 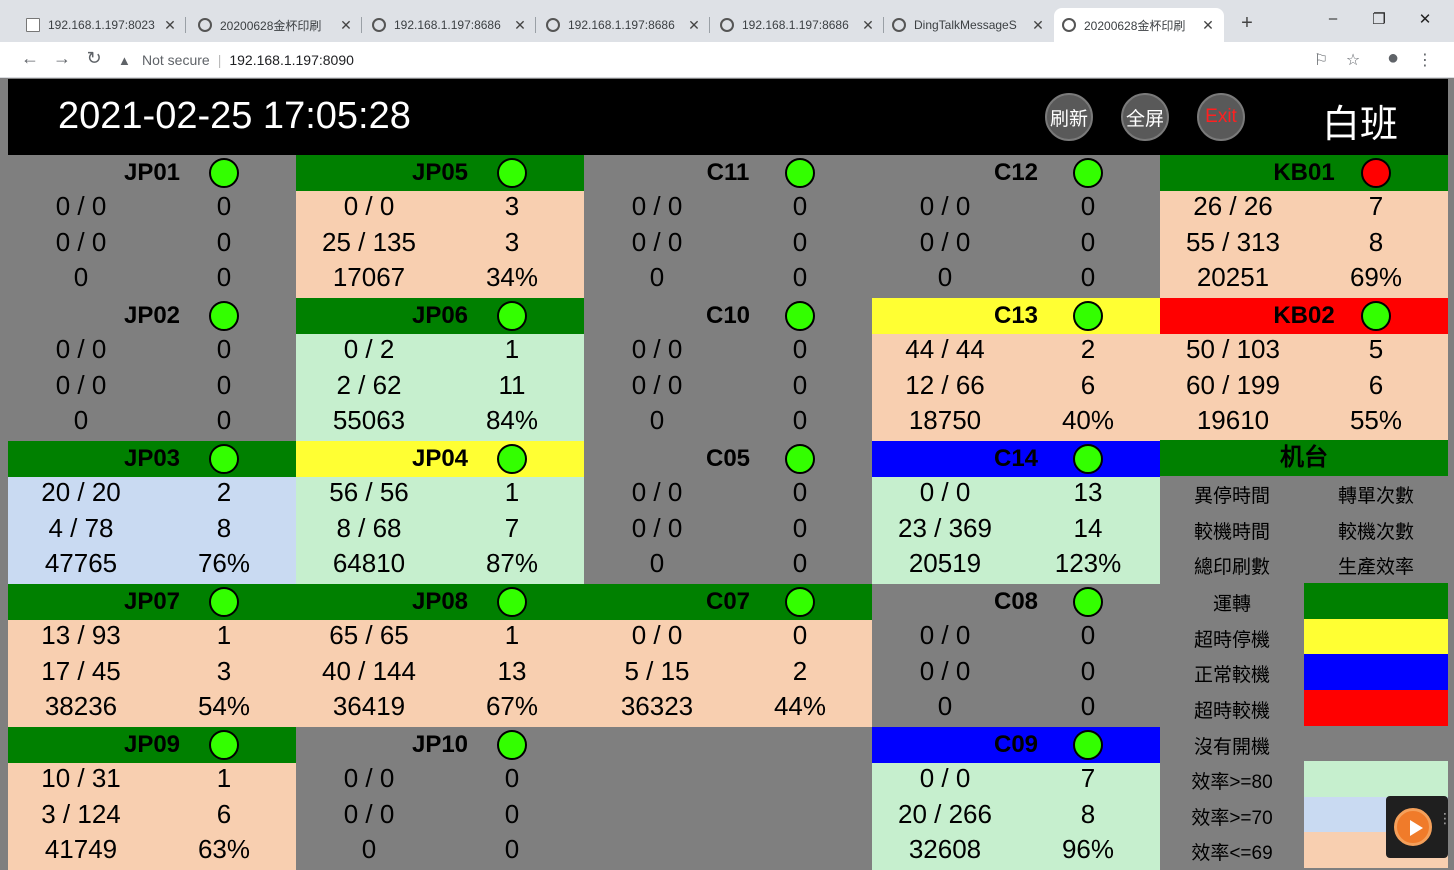 I want to click on machine-value: 17 / 45, so click(x=81, y=671).